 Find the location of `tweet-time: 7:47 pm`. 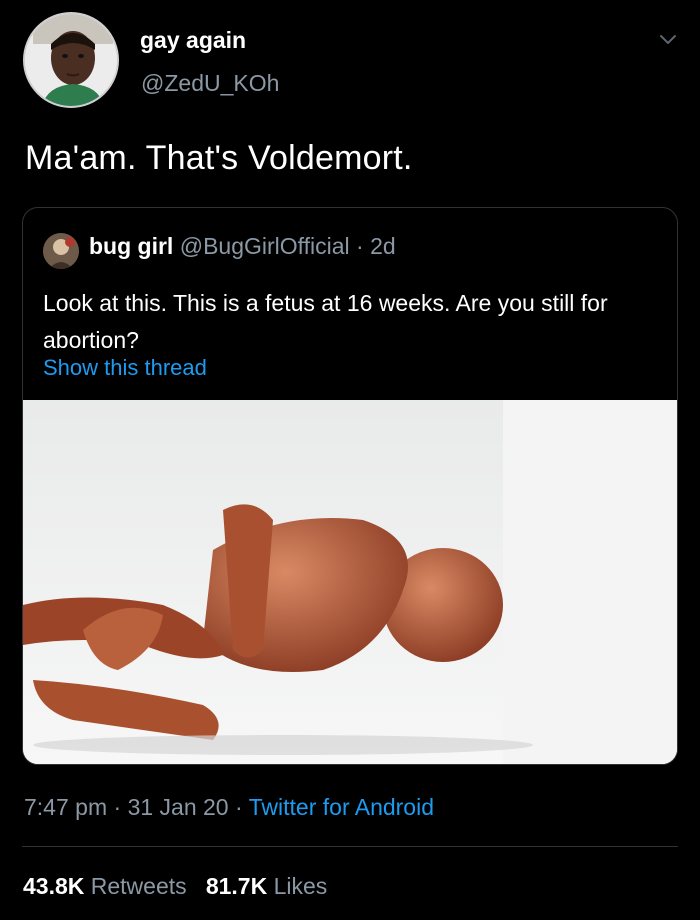

tweet-time: 7:47 pm is located at coordinates (65, 807).